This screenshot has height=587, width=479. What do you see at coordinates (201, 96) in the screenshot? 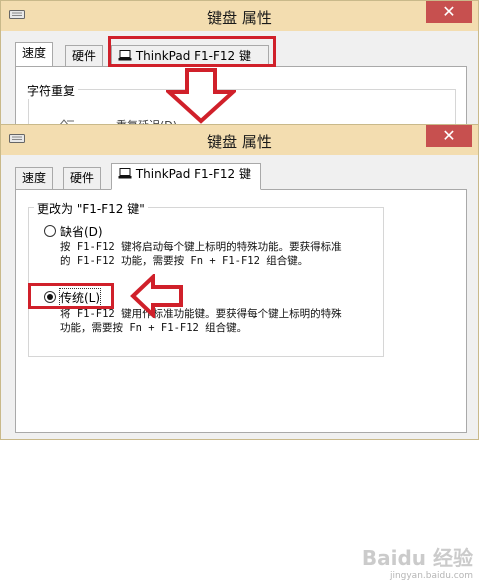
I see `down-arrow-annotation` at bounding box center [201, 96].